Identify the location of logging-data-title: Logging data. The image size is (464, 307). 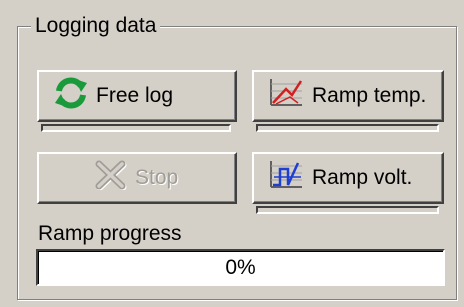
(96, 26).